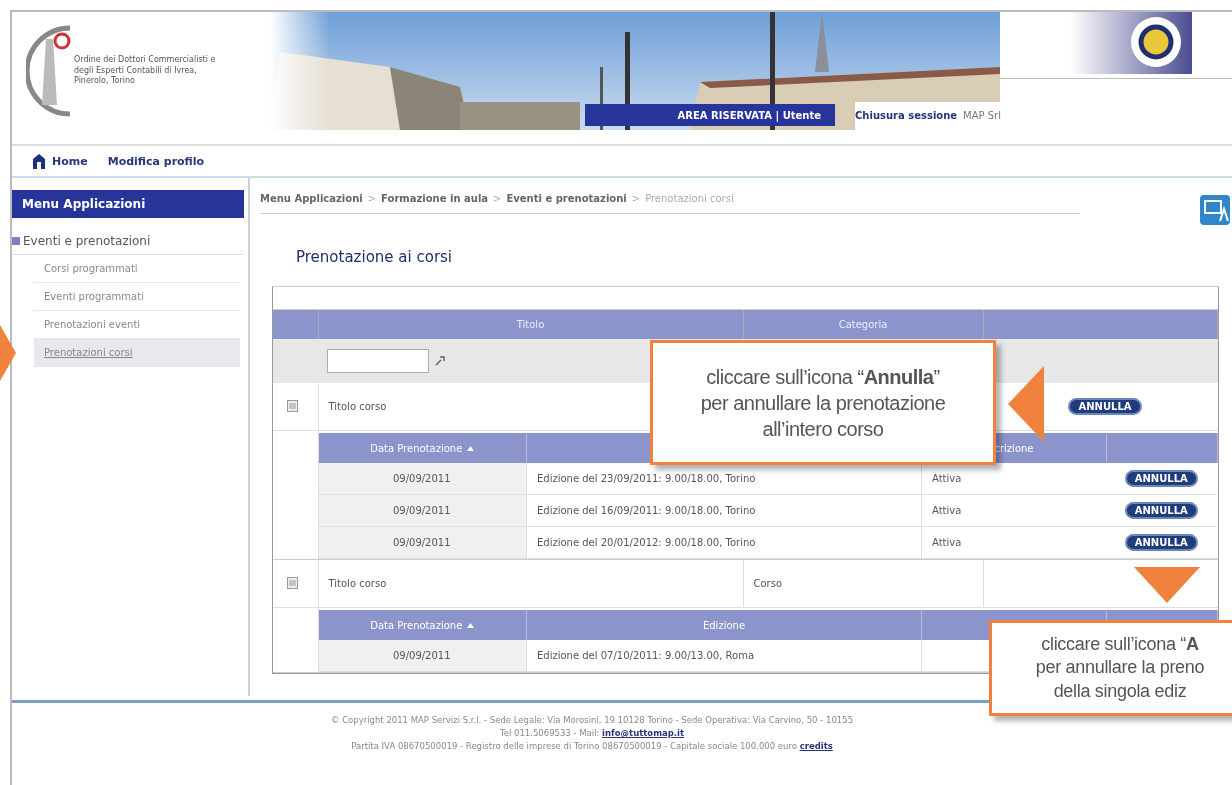  Describe the element at coordinates (566, 198) in the screenshot. I see `breadcrumb-link: Eventi e prenotazioni` at that location.